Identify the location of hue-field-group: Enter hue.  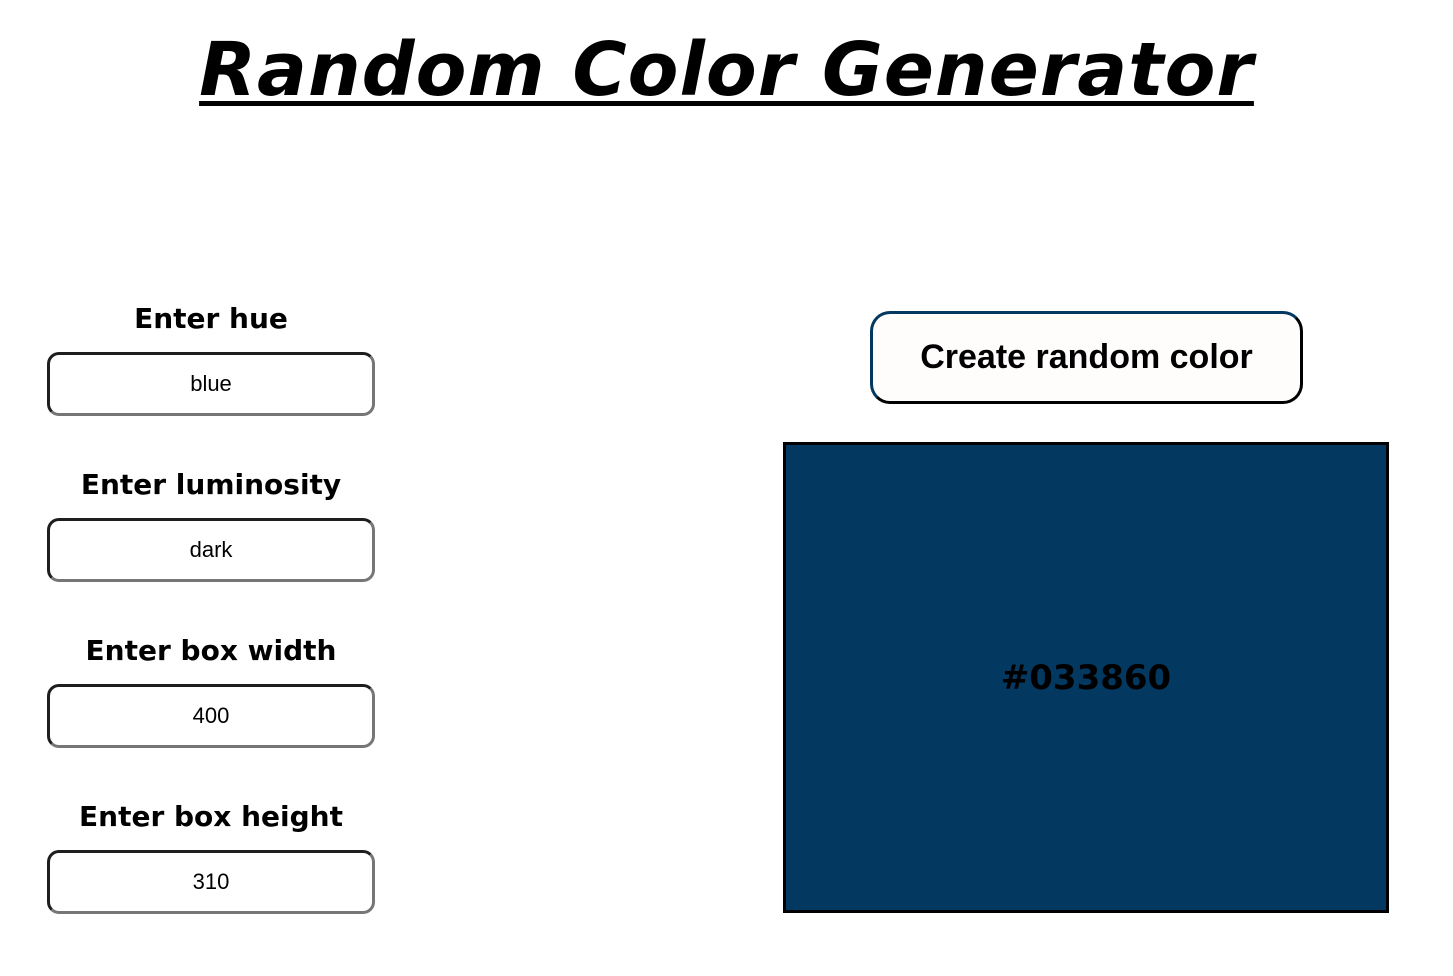
(211, 359).